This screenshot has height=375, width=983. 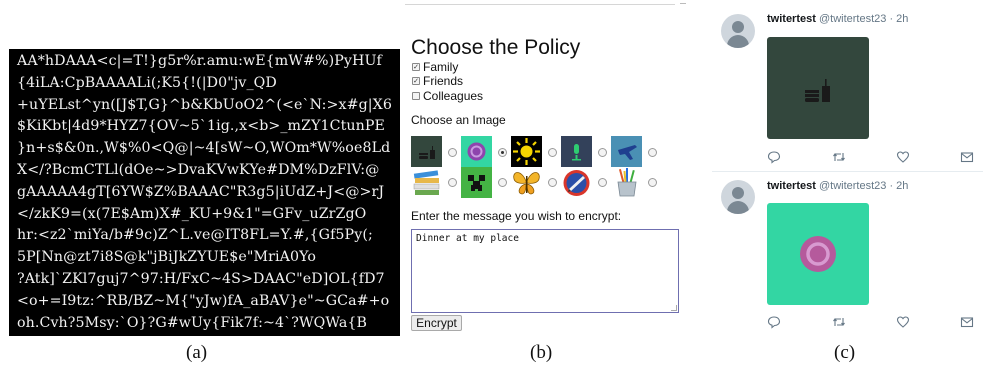 What do you see at coordinates (147, 82) in the screenshot?
I see `cipher-line: {4iLA:CpBAAAALi(;K5{!(|D0"jv_QD` at bounding box center [147, 82].